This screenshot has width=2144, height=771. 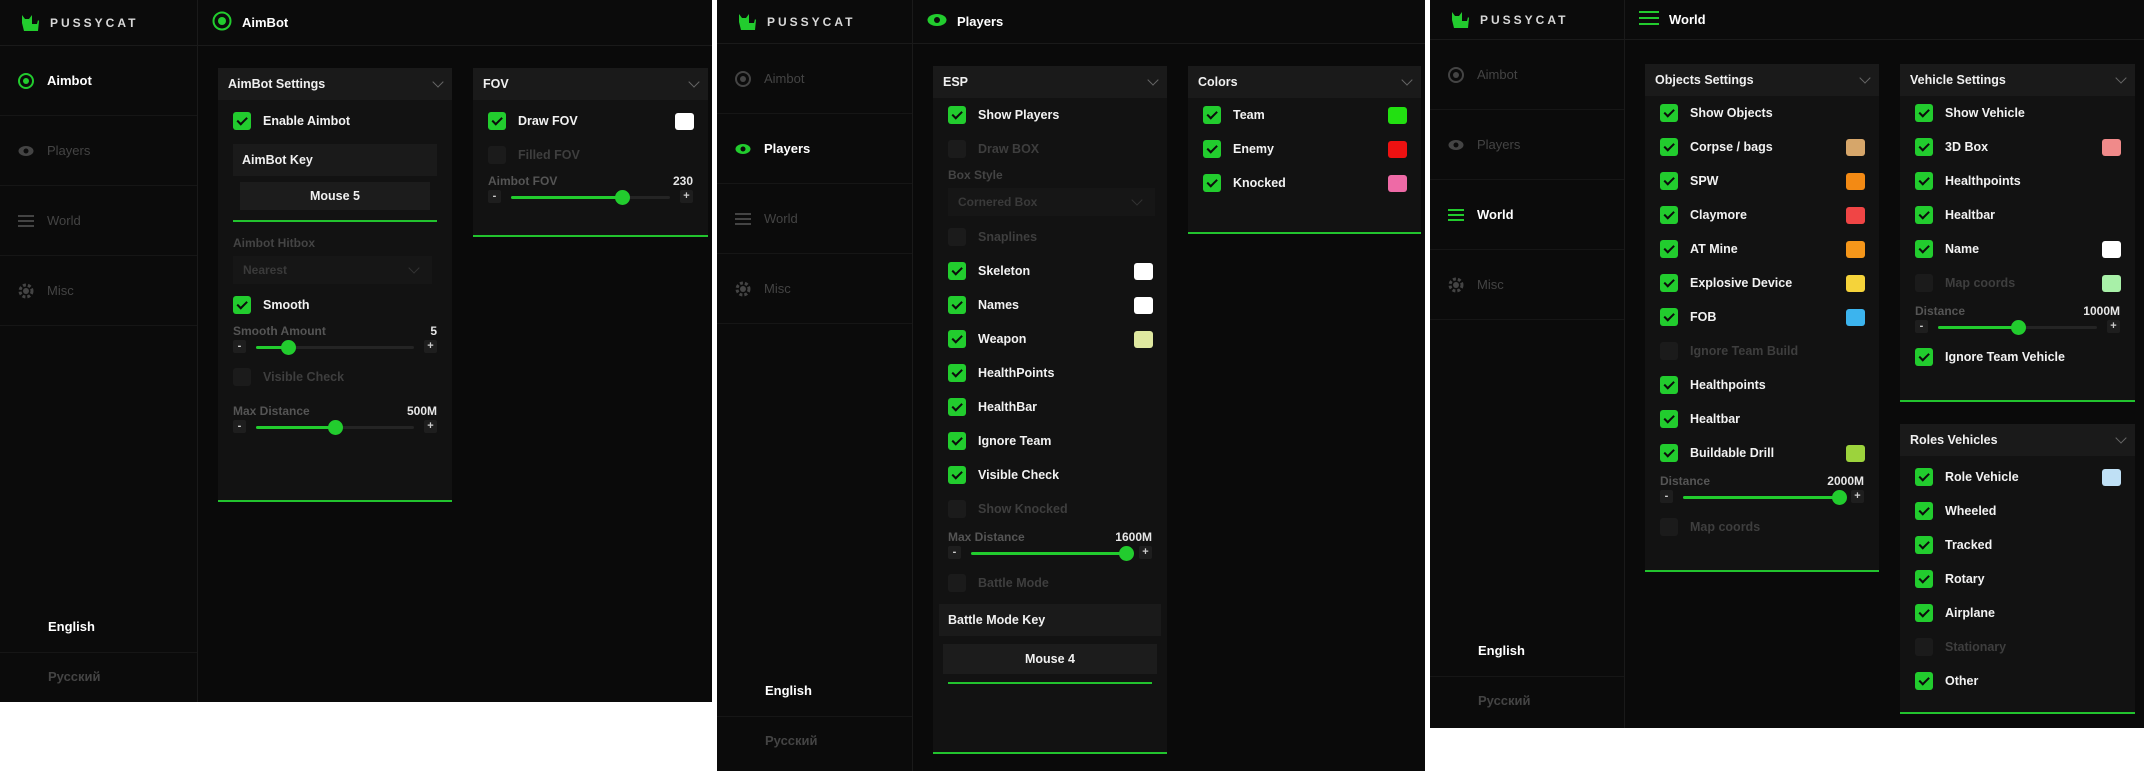 I want to click on name-checkbox: Name, so click(x=2017, y=249).